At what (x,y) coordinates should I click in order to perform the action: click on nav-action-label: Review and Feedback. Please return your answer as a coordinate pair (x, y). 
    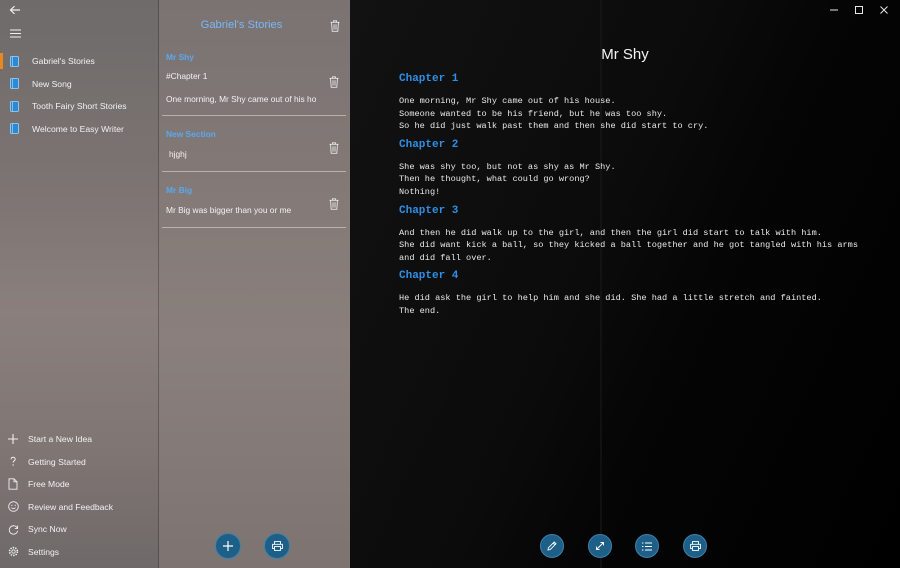
    Looking at the image, I should click on (71, 506).